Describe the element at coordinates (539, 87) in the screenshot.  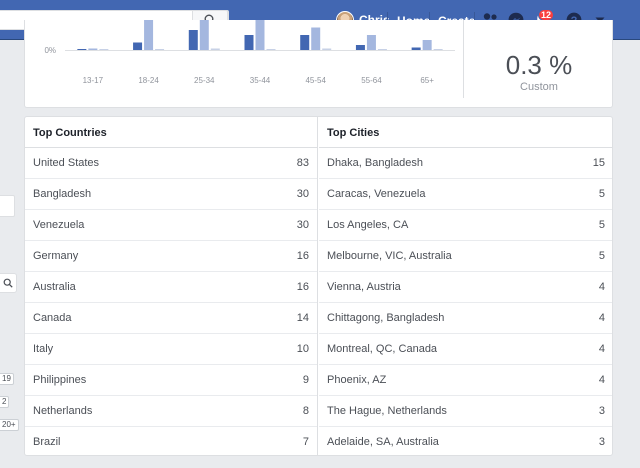
I see `summary-label: Custom` at that location.